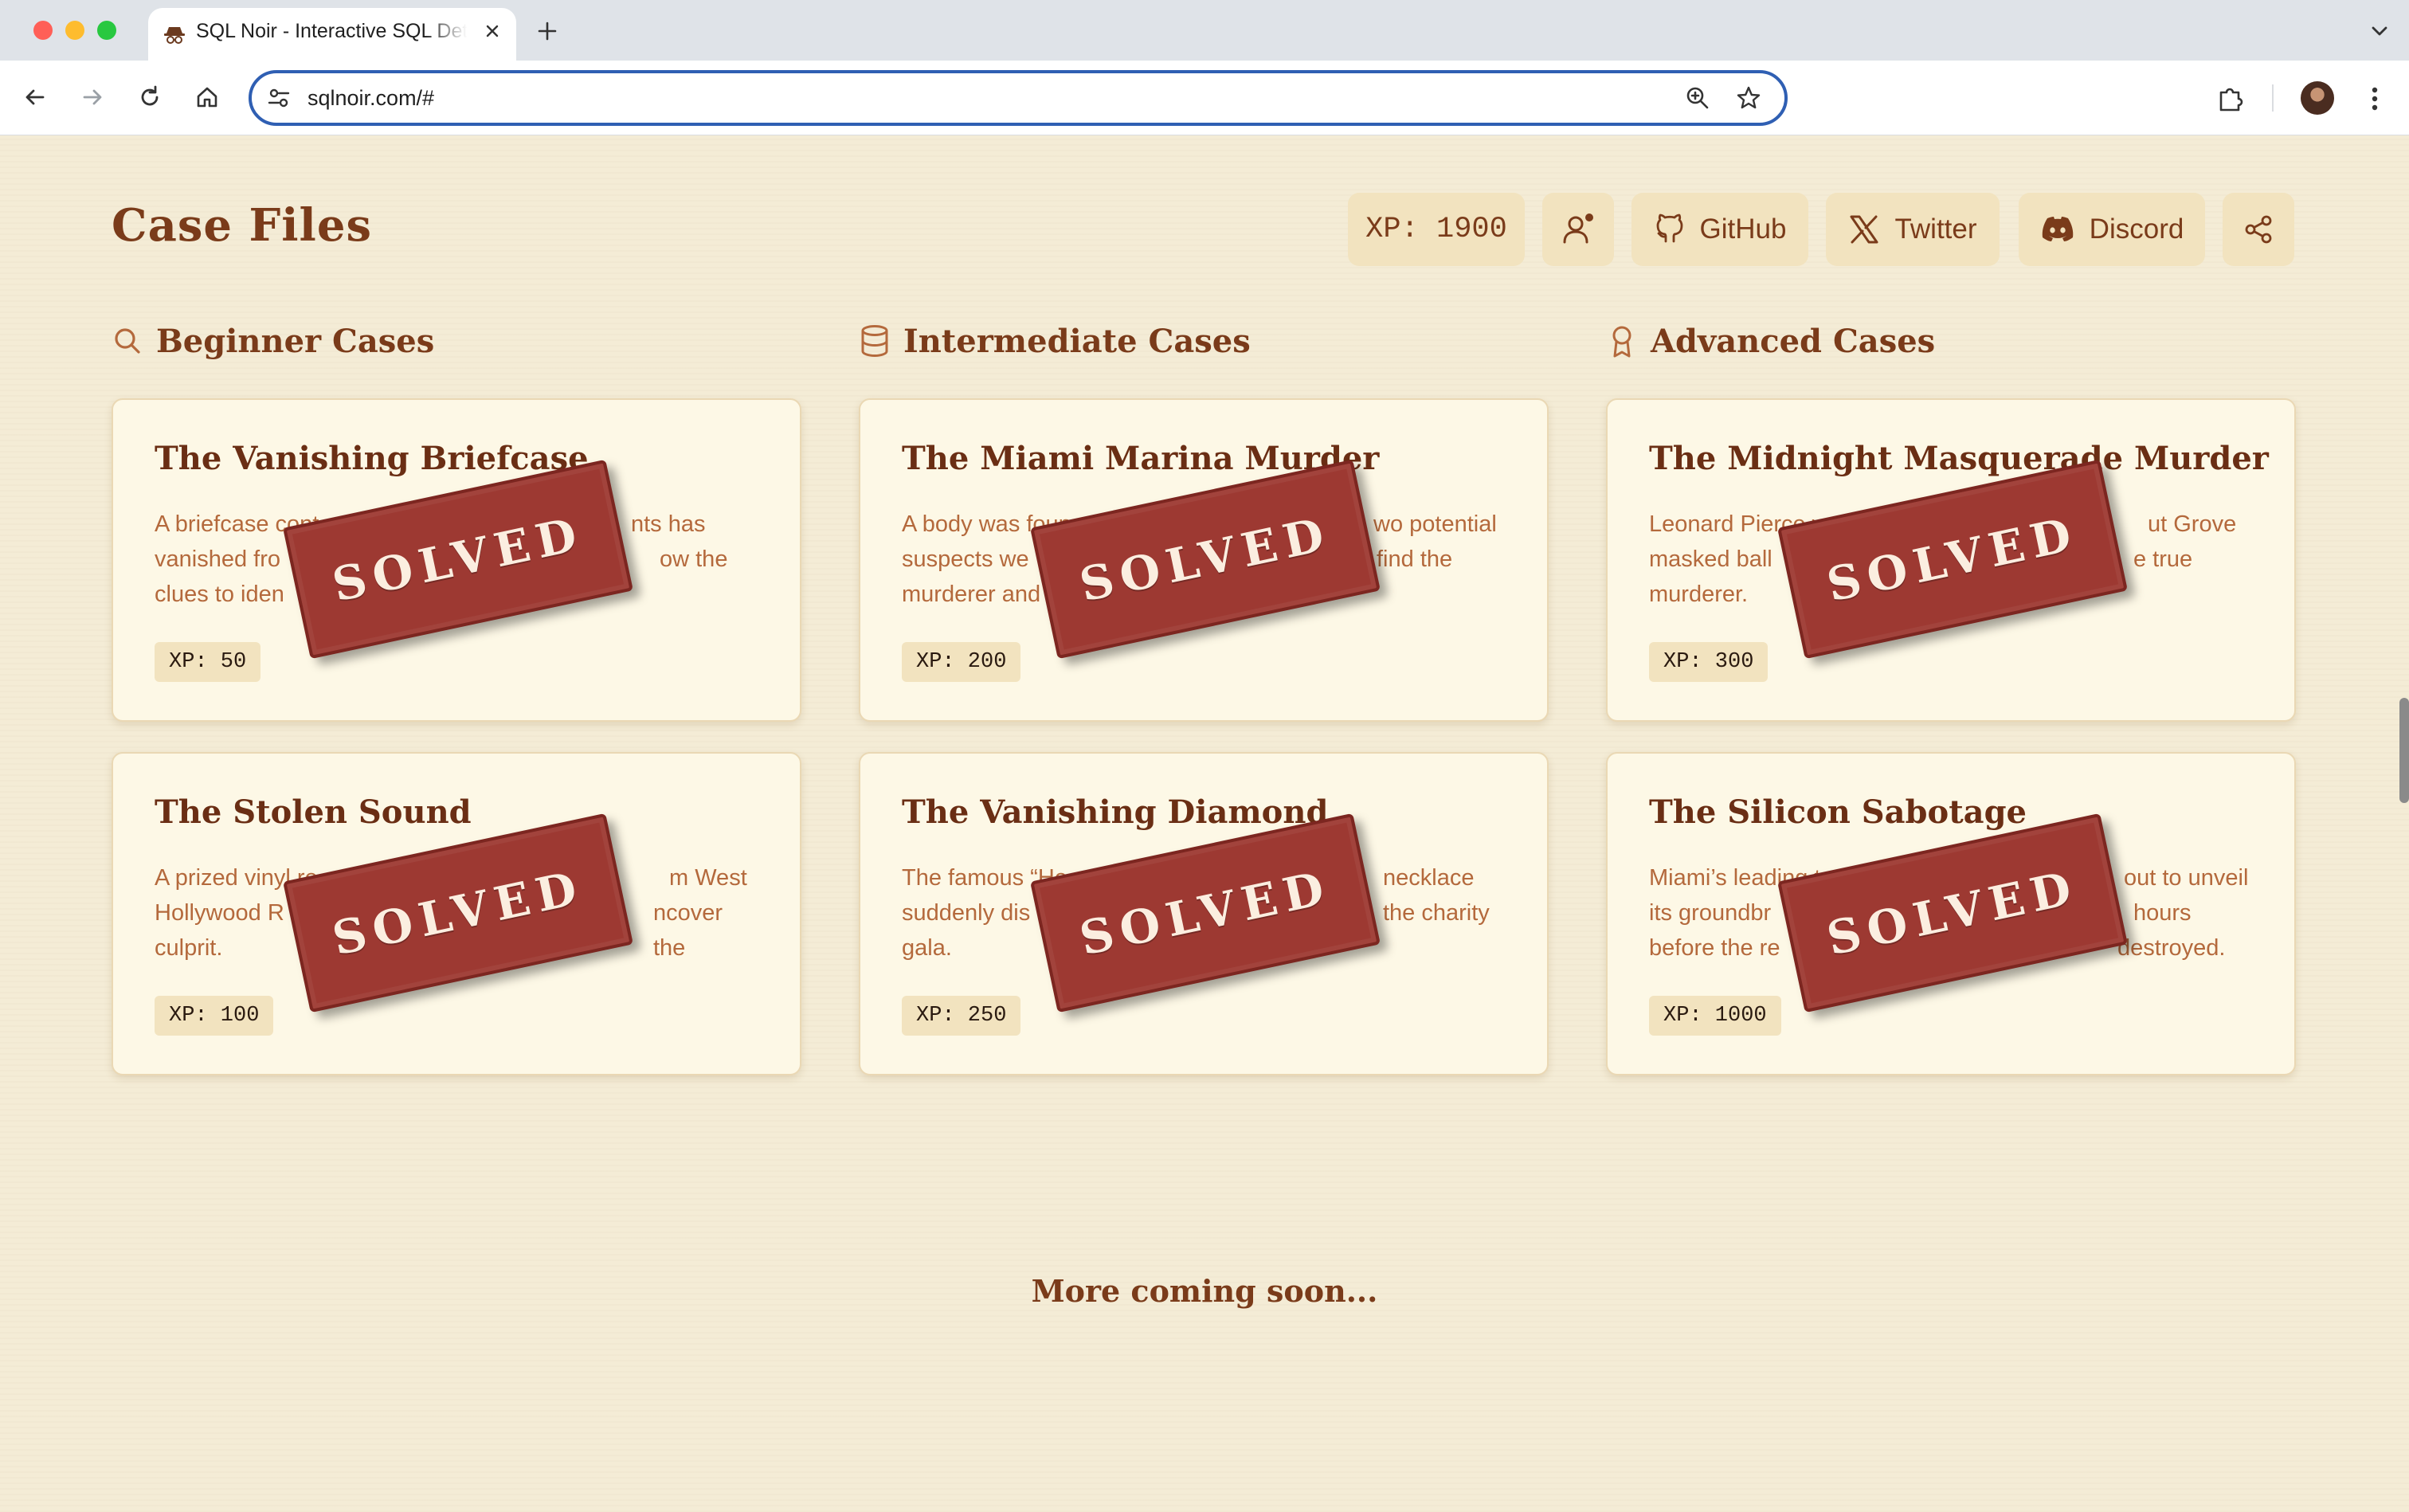 This screenshot has width=2409, height=1512. Describe the element at coordinates (1864, 230) in the screenshot. I see `x-twitter-icon` at that location.